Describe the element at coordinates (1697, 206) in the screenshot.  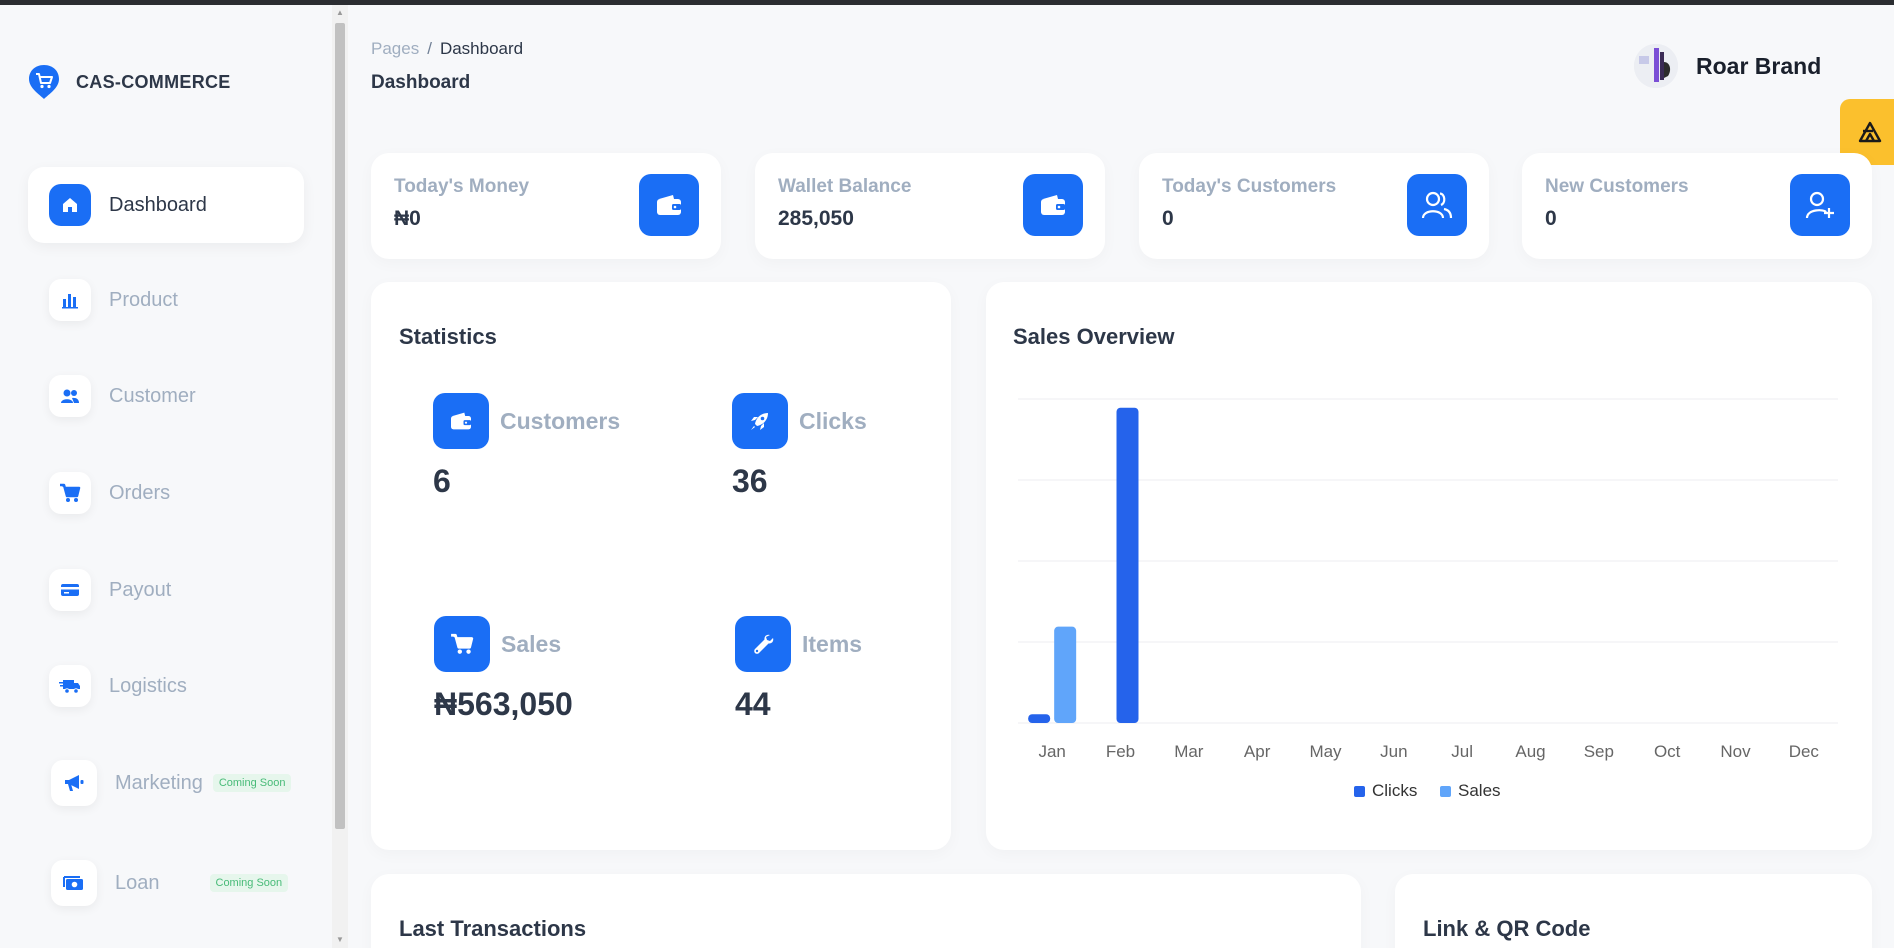
I see `stat-card-new-customers: New Customers 0` at that location.